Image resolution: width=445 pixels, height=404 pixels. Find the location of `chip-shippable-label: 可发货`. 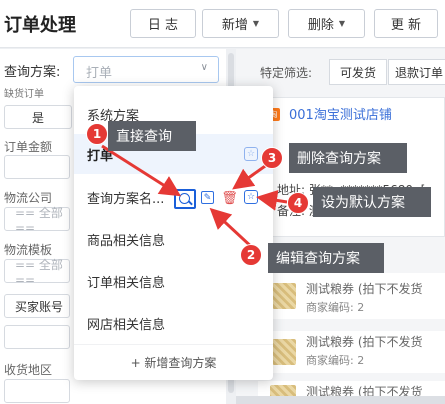

chip-shippable-label: 可发货 is located at coordinates (357, 72).